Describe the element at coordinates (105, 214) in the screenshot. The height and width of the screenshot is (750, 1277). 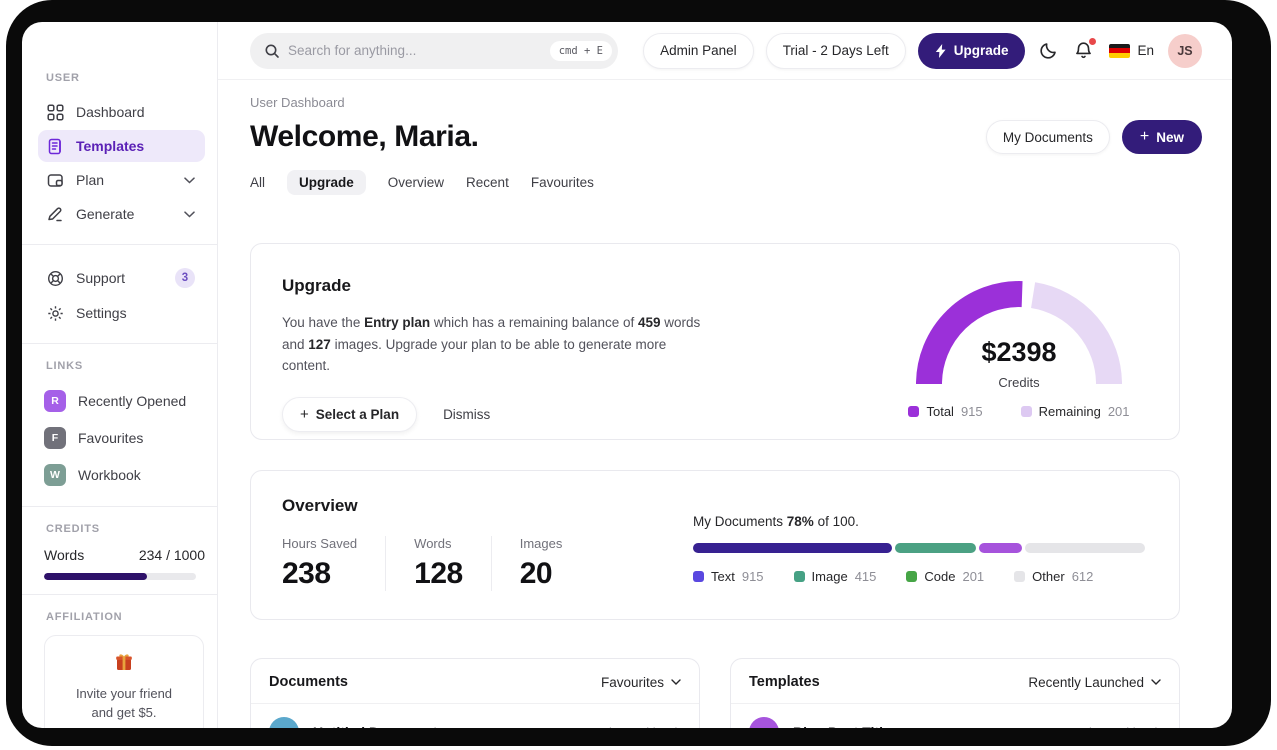
I see `sidebar-item-label: Generate` at that location.